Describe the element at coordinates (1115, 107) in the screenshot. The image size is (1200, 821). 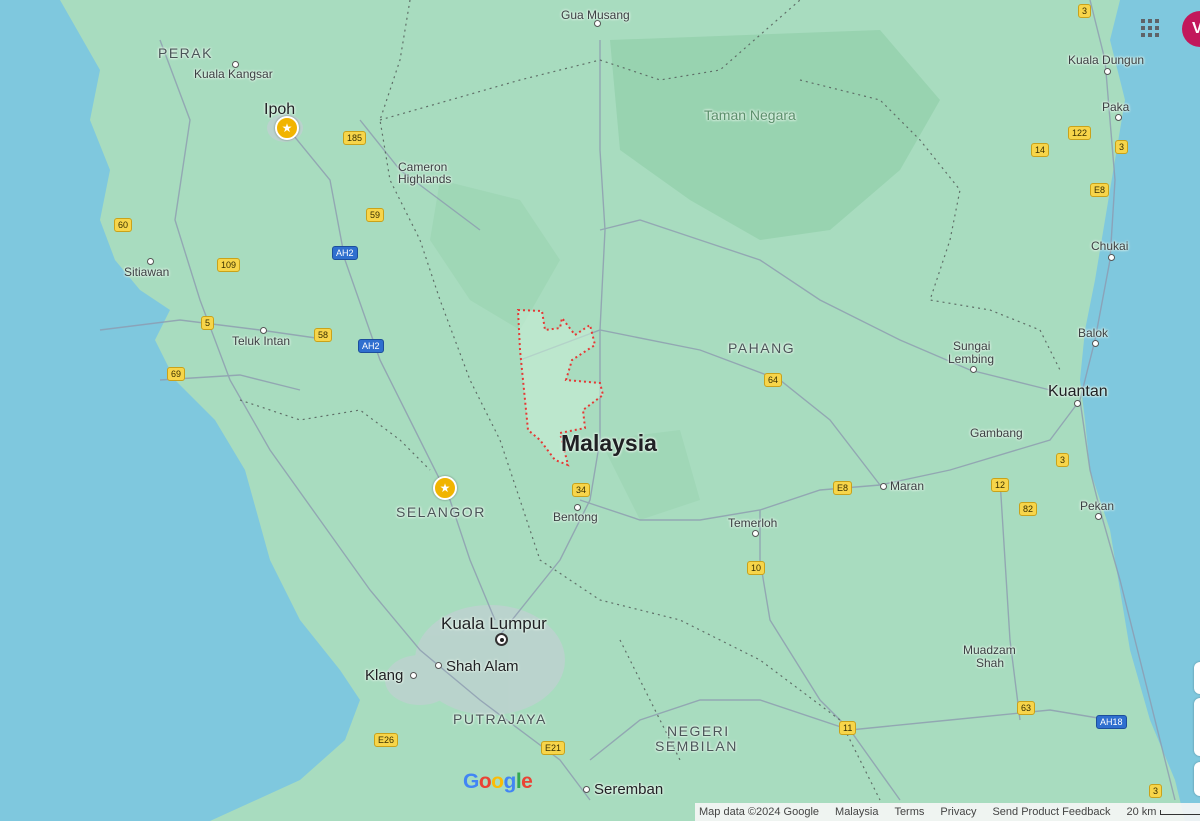
I see `city-paka: Paka` at that location.